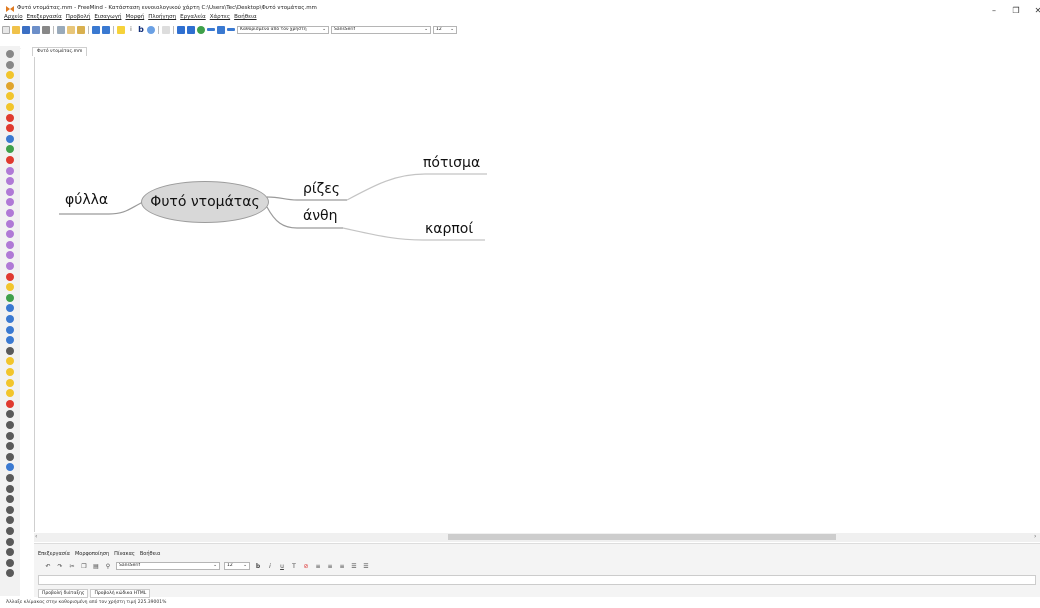  I want to click on exclamation-icon, so click(10, 96).